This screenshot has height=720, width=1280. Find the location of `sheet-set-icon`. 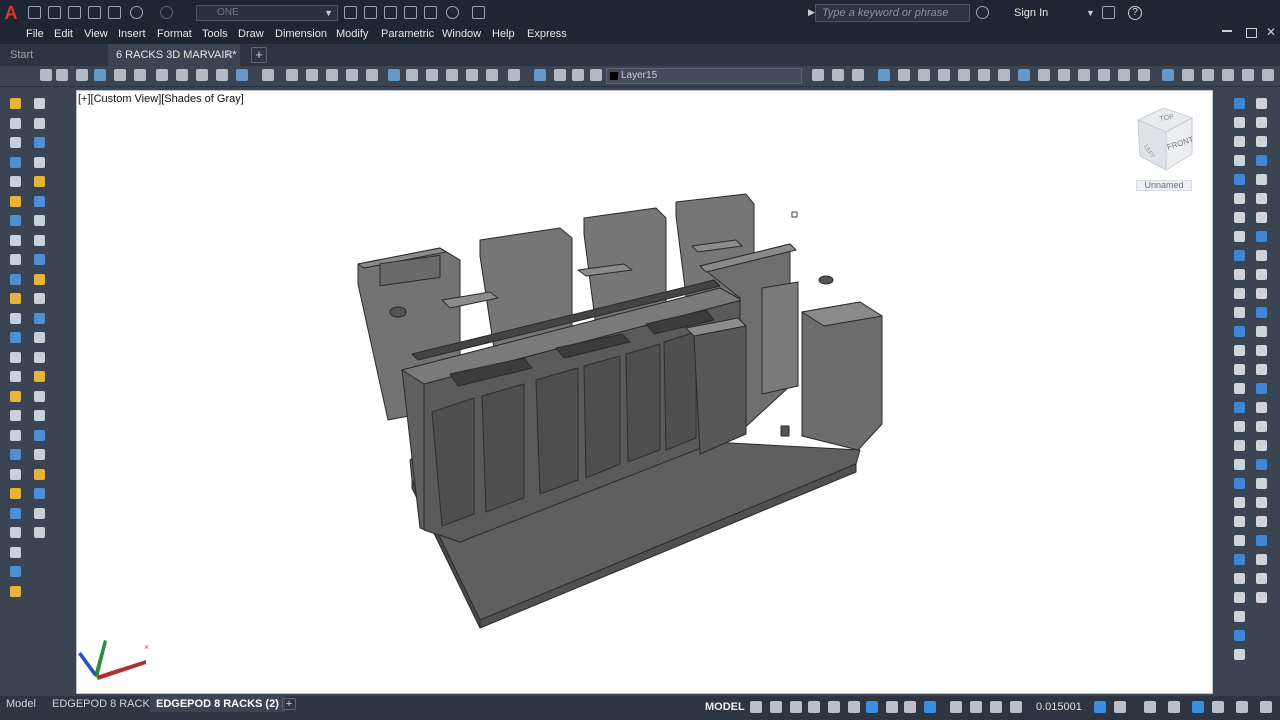

sheet-set-icon is located at coordinates (410, 12).